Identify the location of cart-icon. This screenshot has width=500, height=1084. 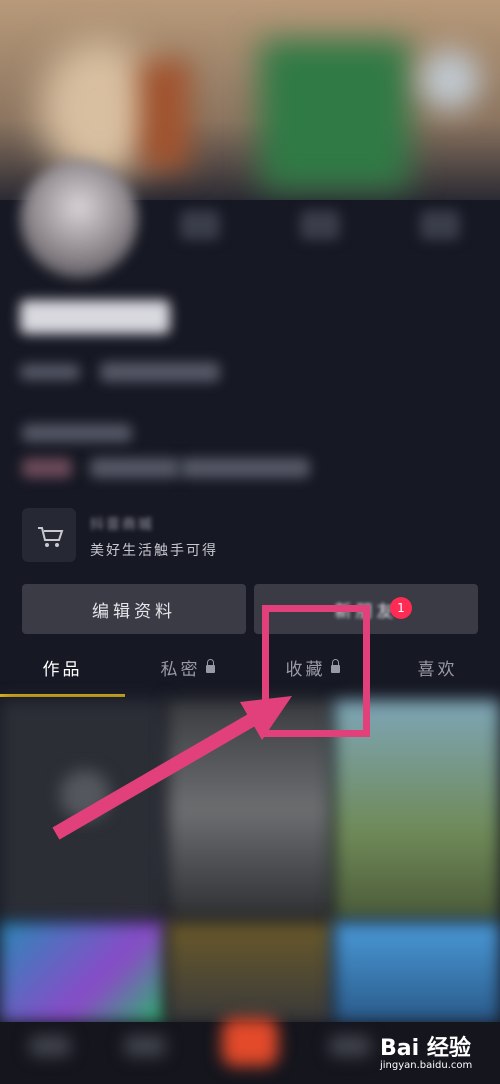
(51, 537).